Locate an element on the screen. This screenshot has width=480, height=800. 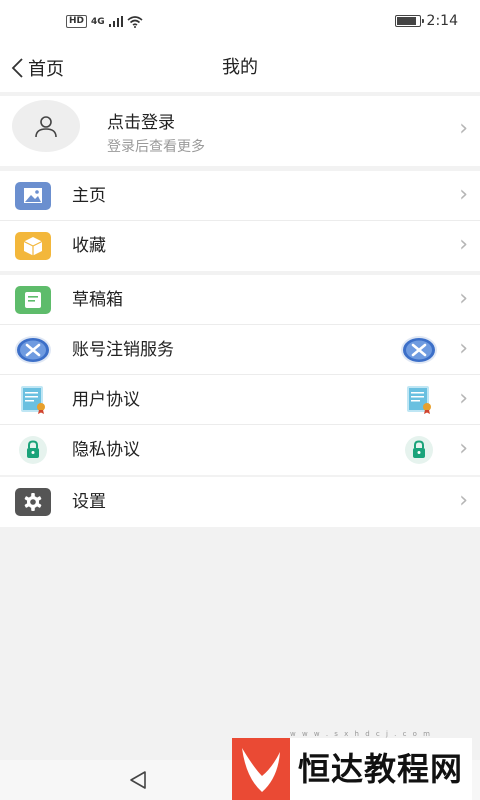
page-title: 我的 is located at coordinates (240, 67).